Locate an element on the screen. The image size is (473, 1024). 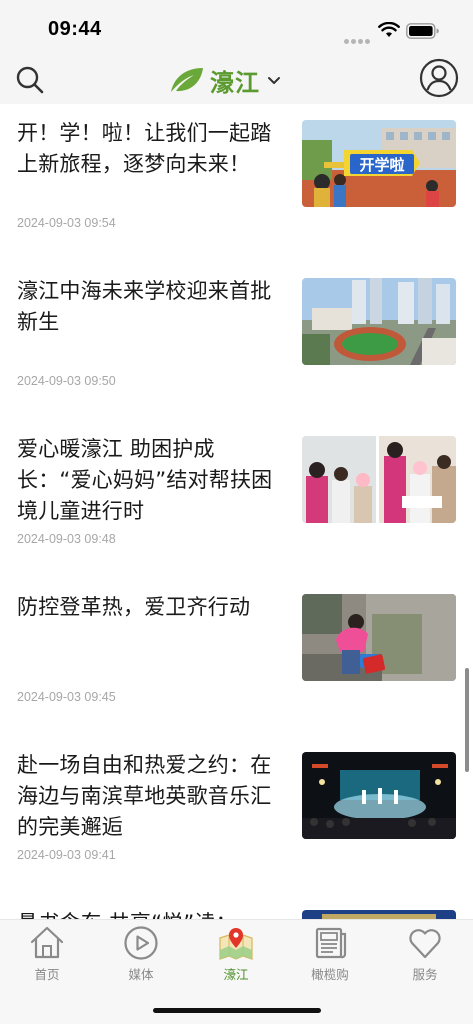
campus-aerial-image is located at coordinates (379, 321).